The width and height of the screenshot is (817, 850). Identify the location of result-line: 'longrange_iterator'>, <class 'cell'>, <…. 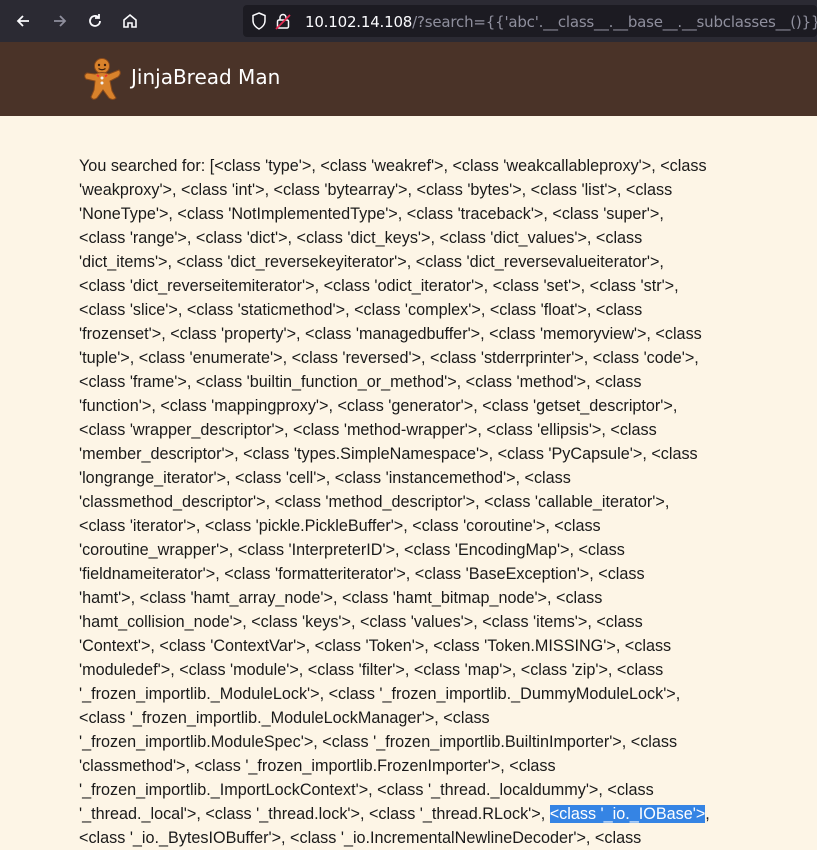
(325, 478).